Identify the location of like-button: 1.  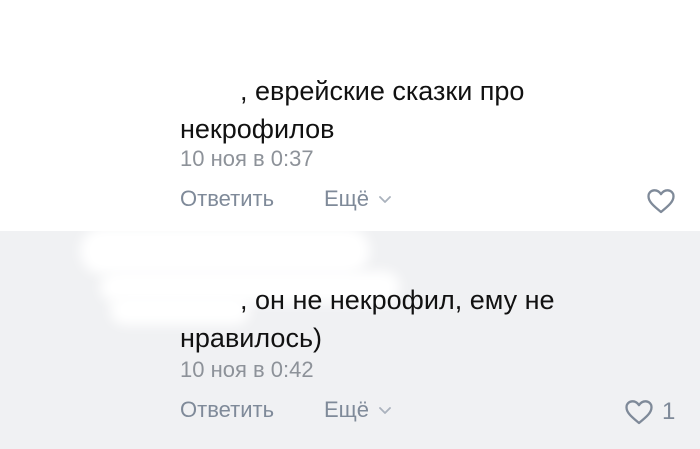
(649, 412).